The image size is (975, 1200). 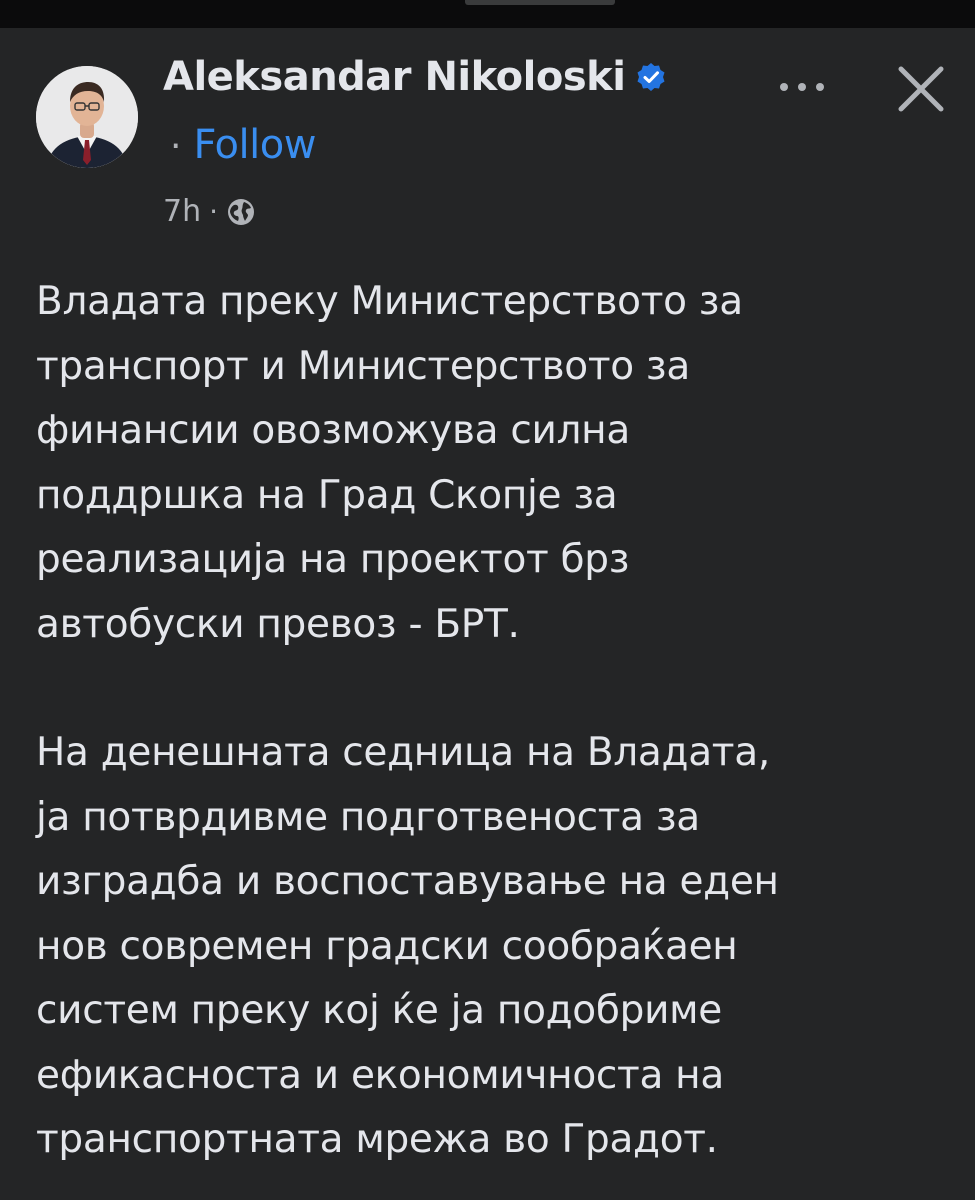 I want to click on author-name: Aleksandar Nikoloski, so click(x=394, y=77).